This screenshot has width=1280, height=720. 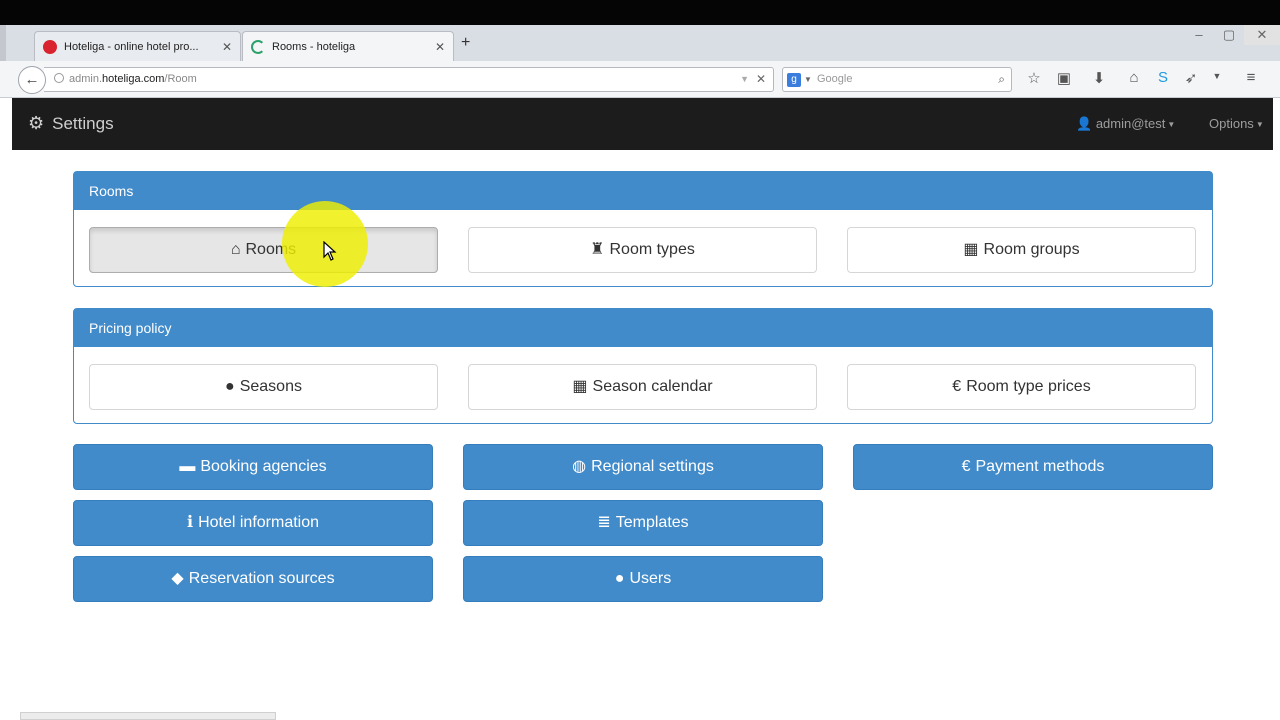 What do you see at coordinates (187, 466) in the screenshot?
I see `briefcase-icon: ▬` at bounding box center [187, 466].